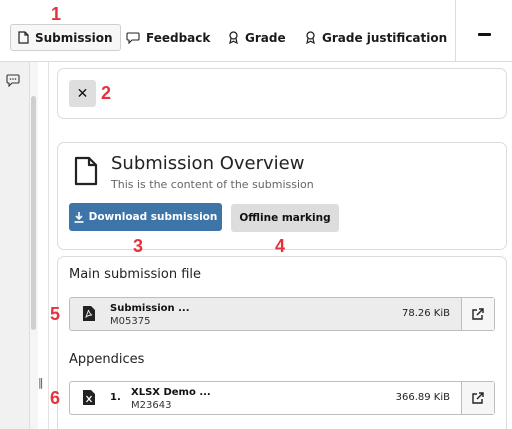 This screenshot has width=512, height=429. I want to click on annotation-marker: 4, so click(280, 246).